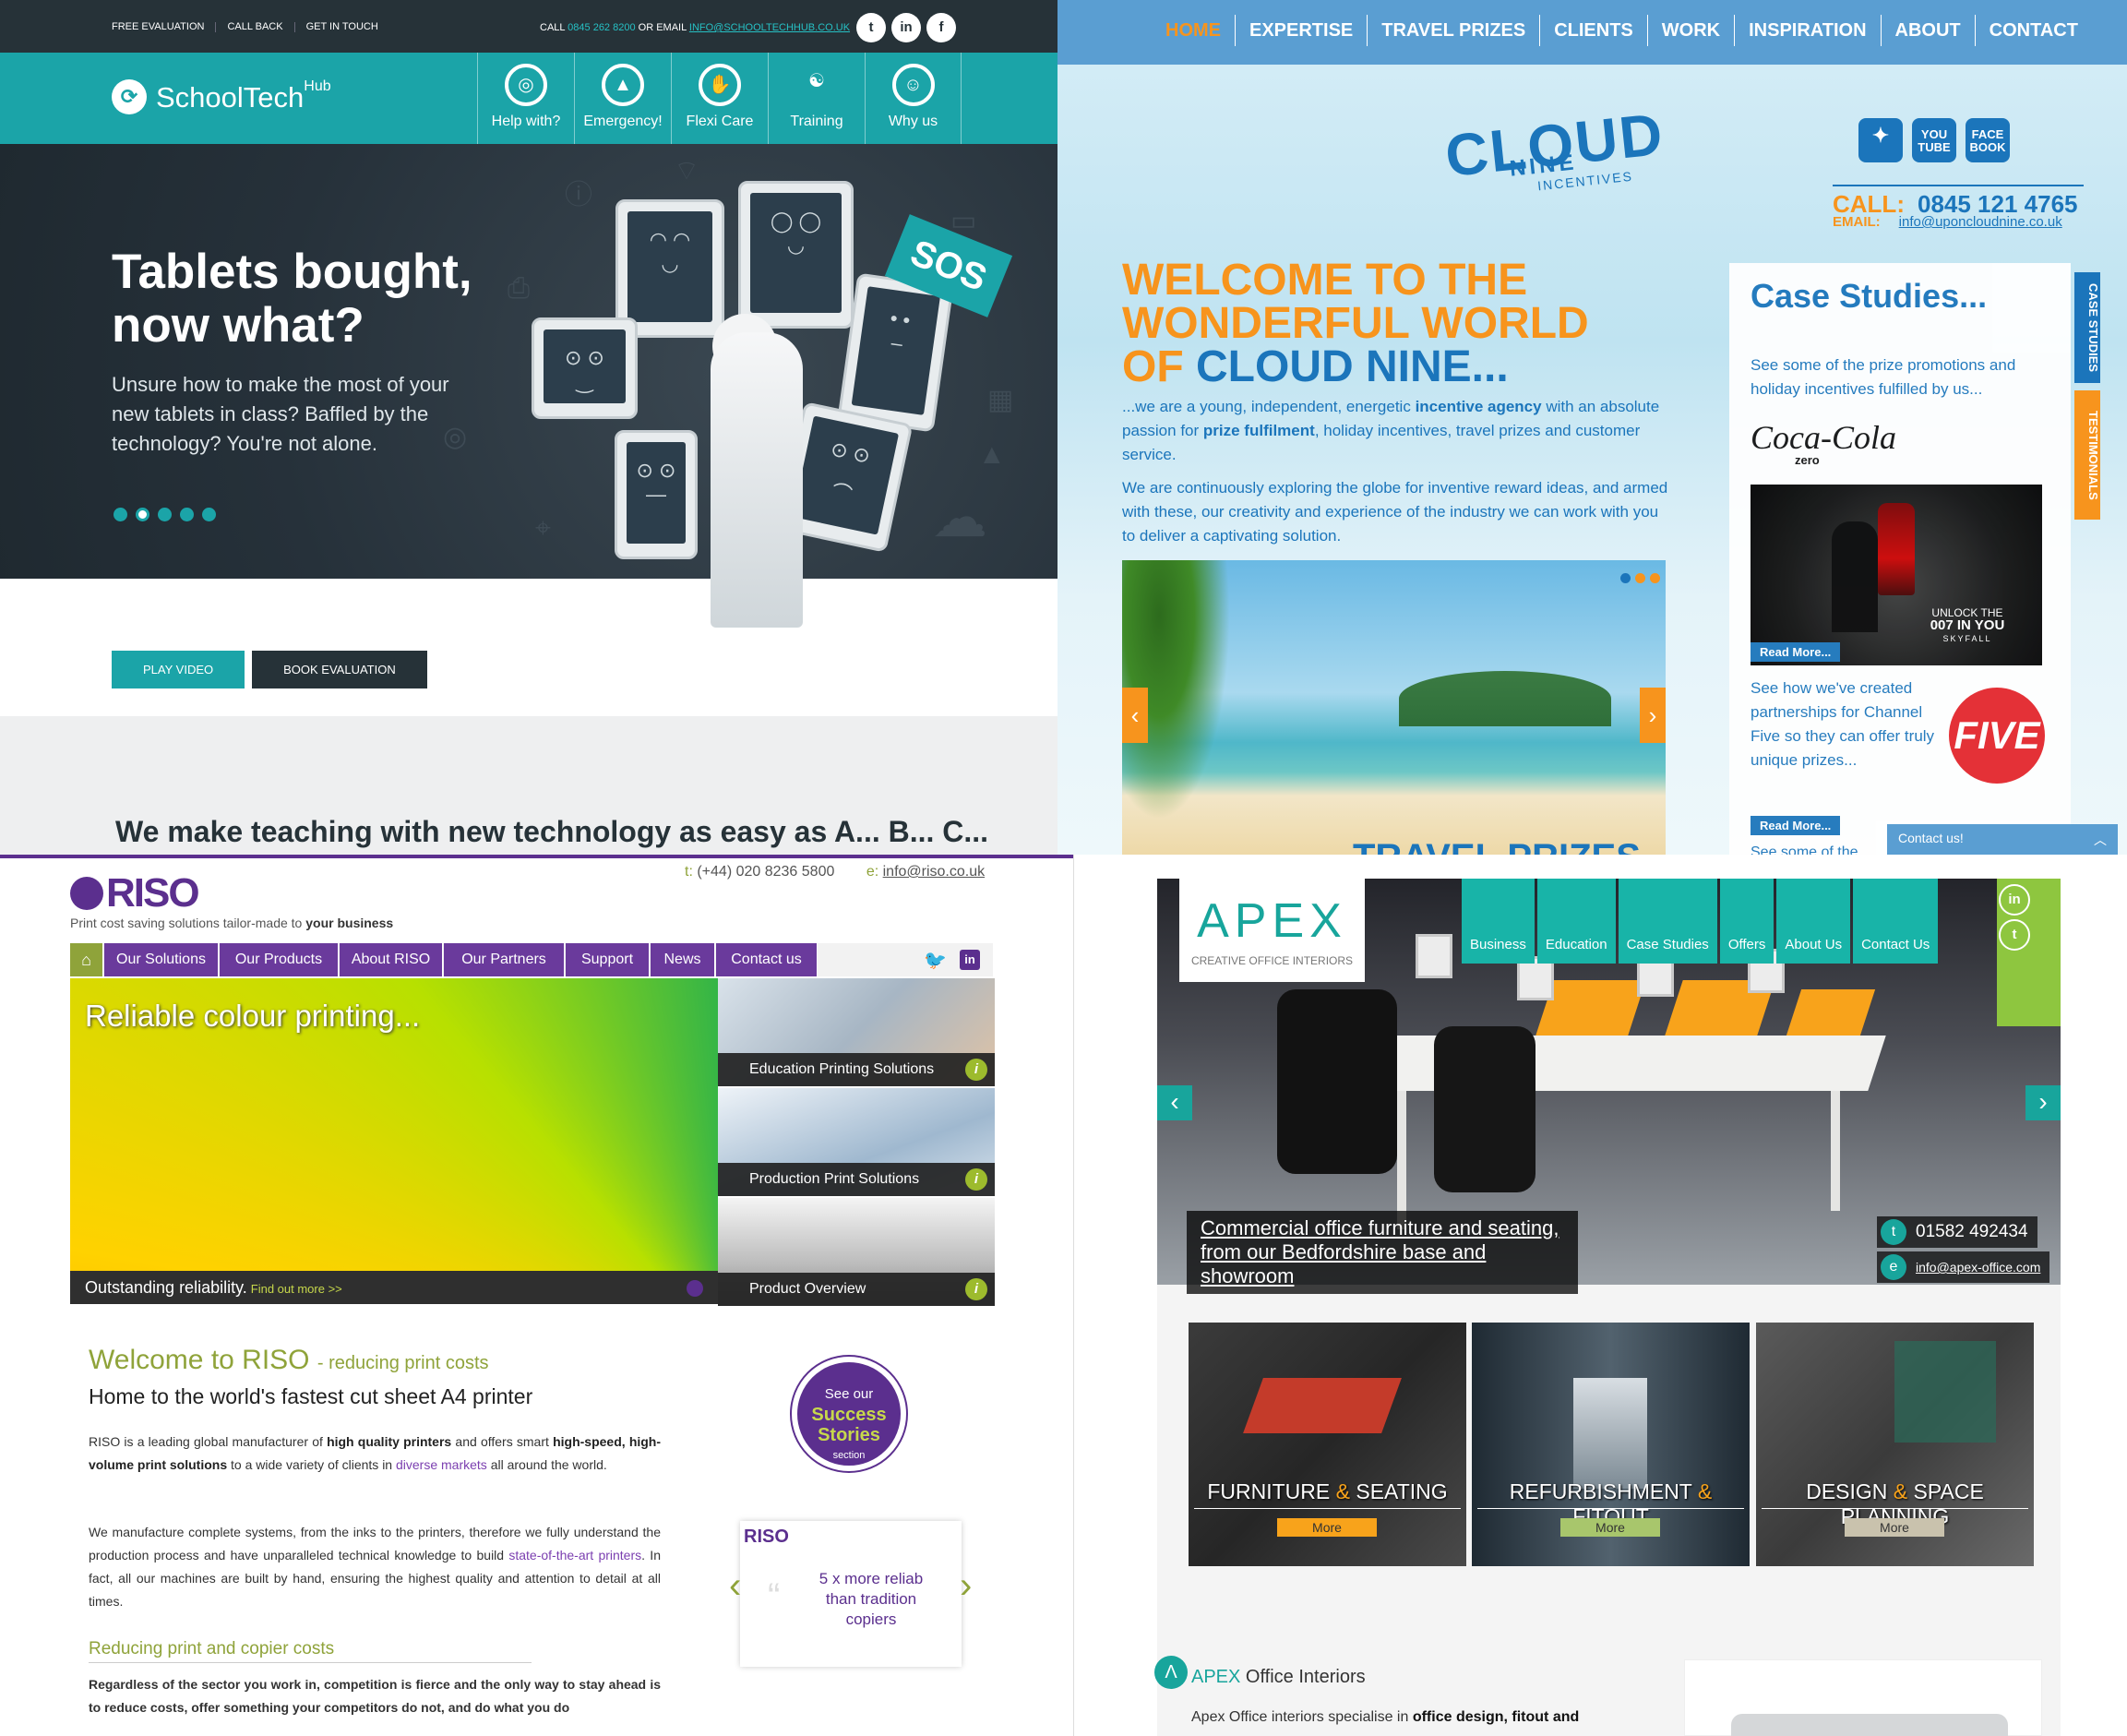  I want to click on section-heading: Reducing print and copier costs, so click(310, 1651).